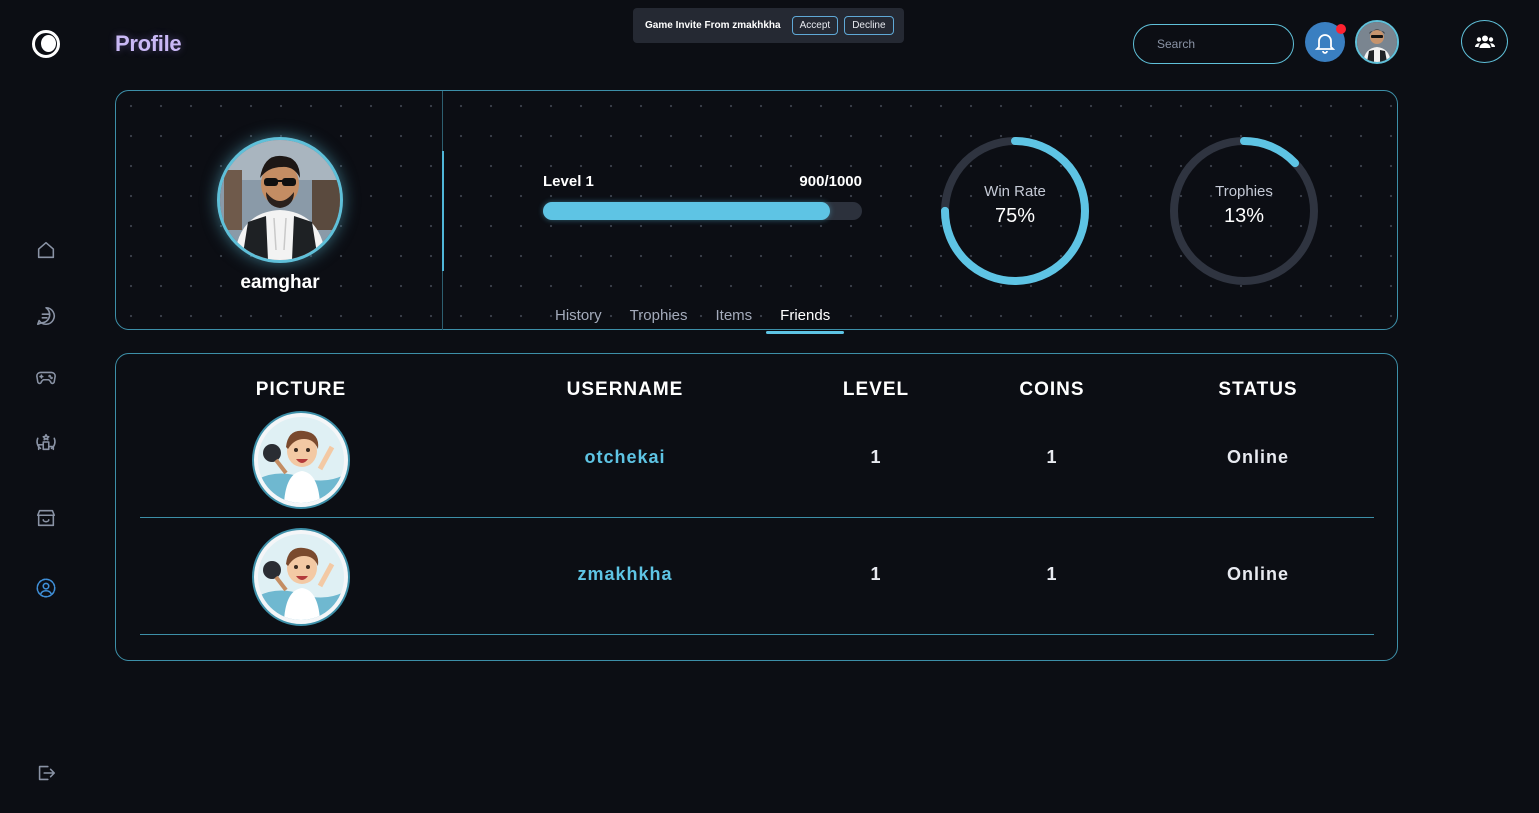 This screenshot has width=1539, height=813. I want to click on level-label: Level 1, so click(568, 181).